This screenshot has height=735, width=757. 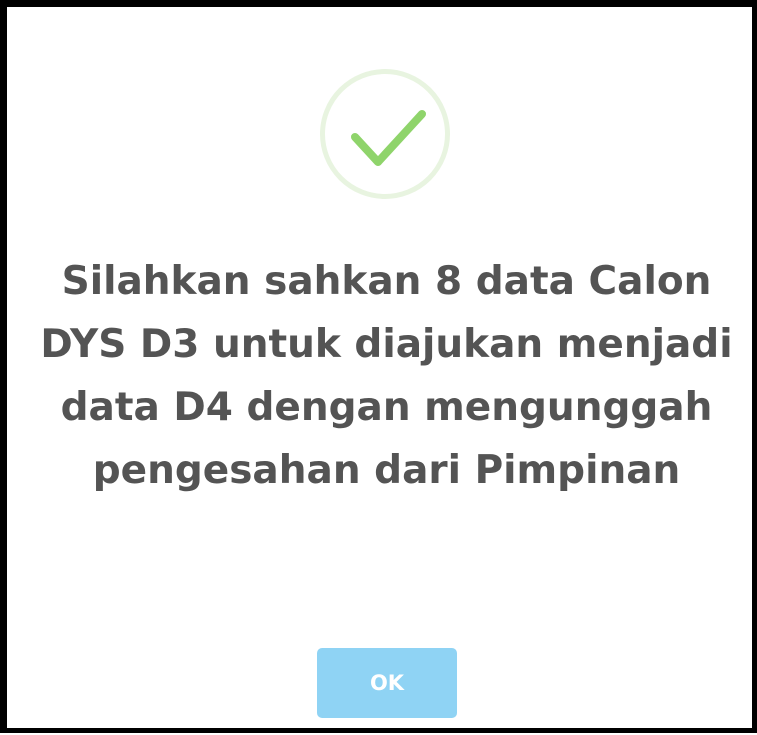 What do you see at coordinates (388, 138) in the screenshot?
I see `check-icon` at bounding box center [388, 138].